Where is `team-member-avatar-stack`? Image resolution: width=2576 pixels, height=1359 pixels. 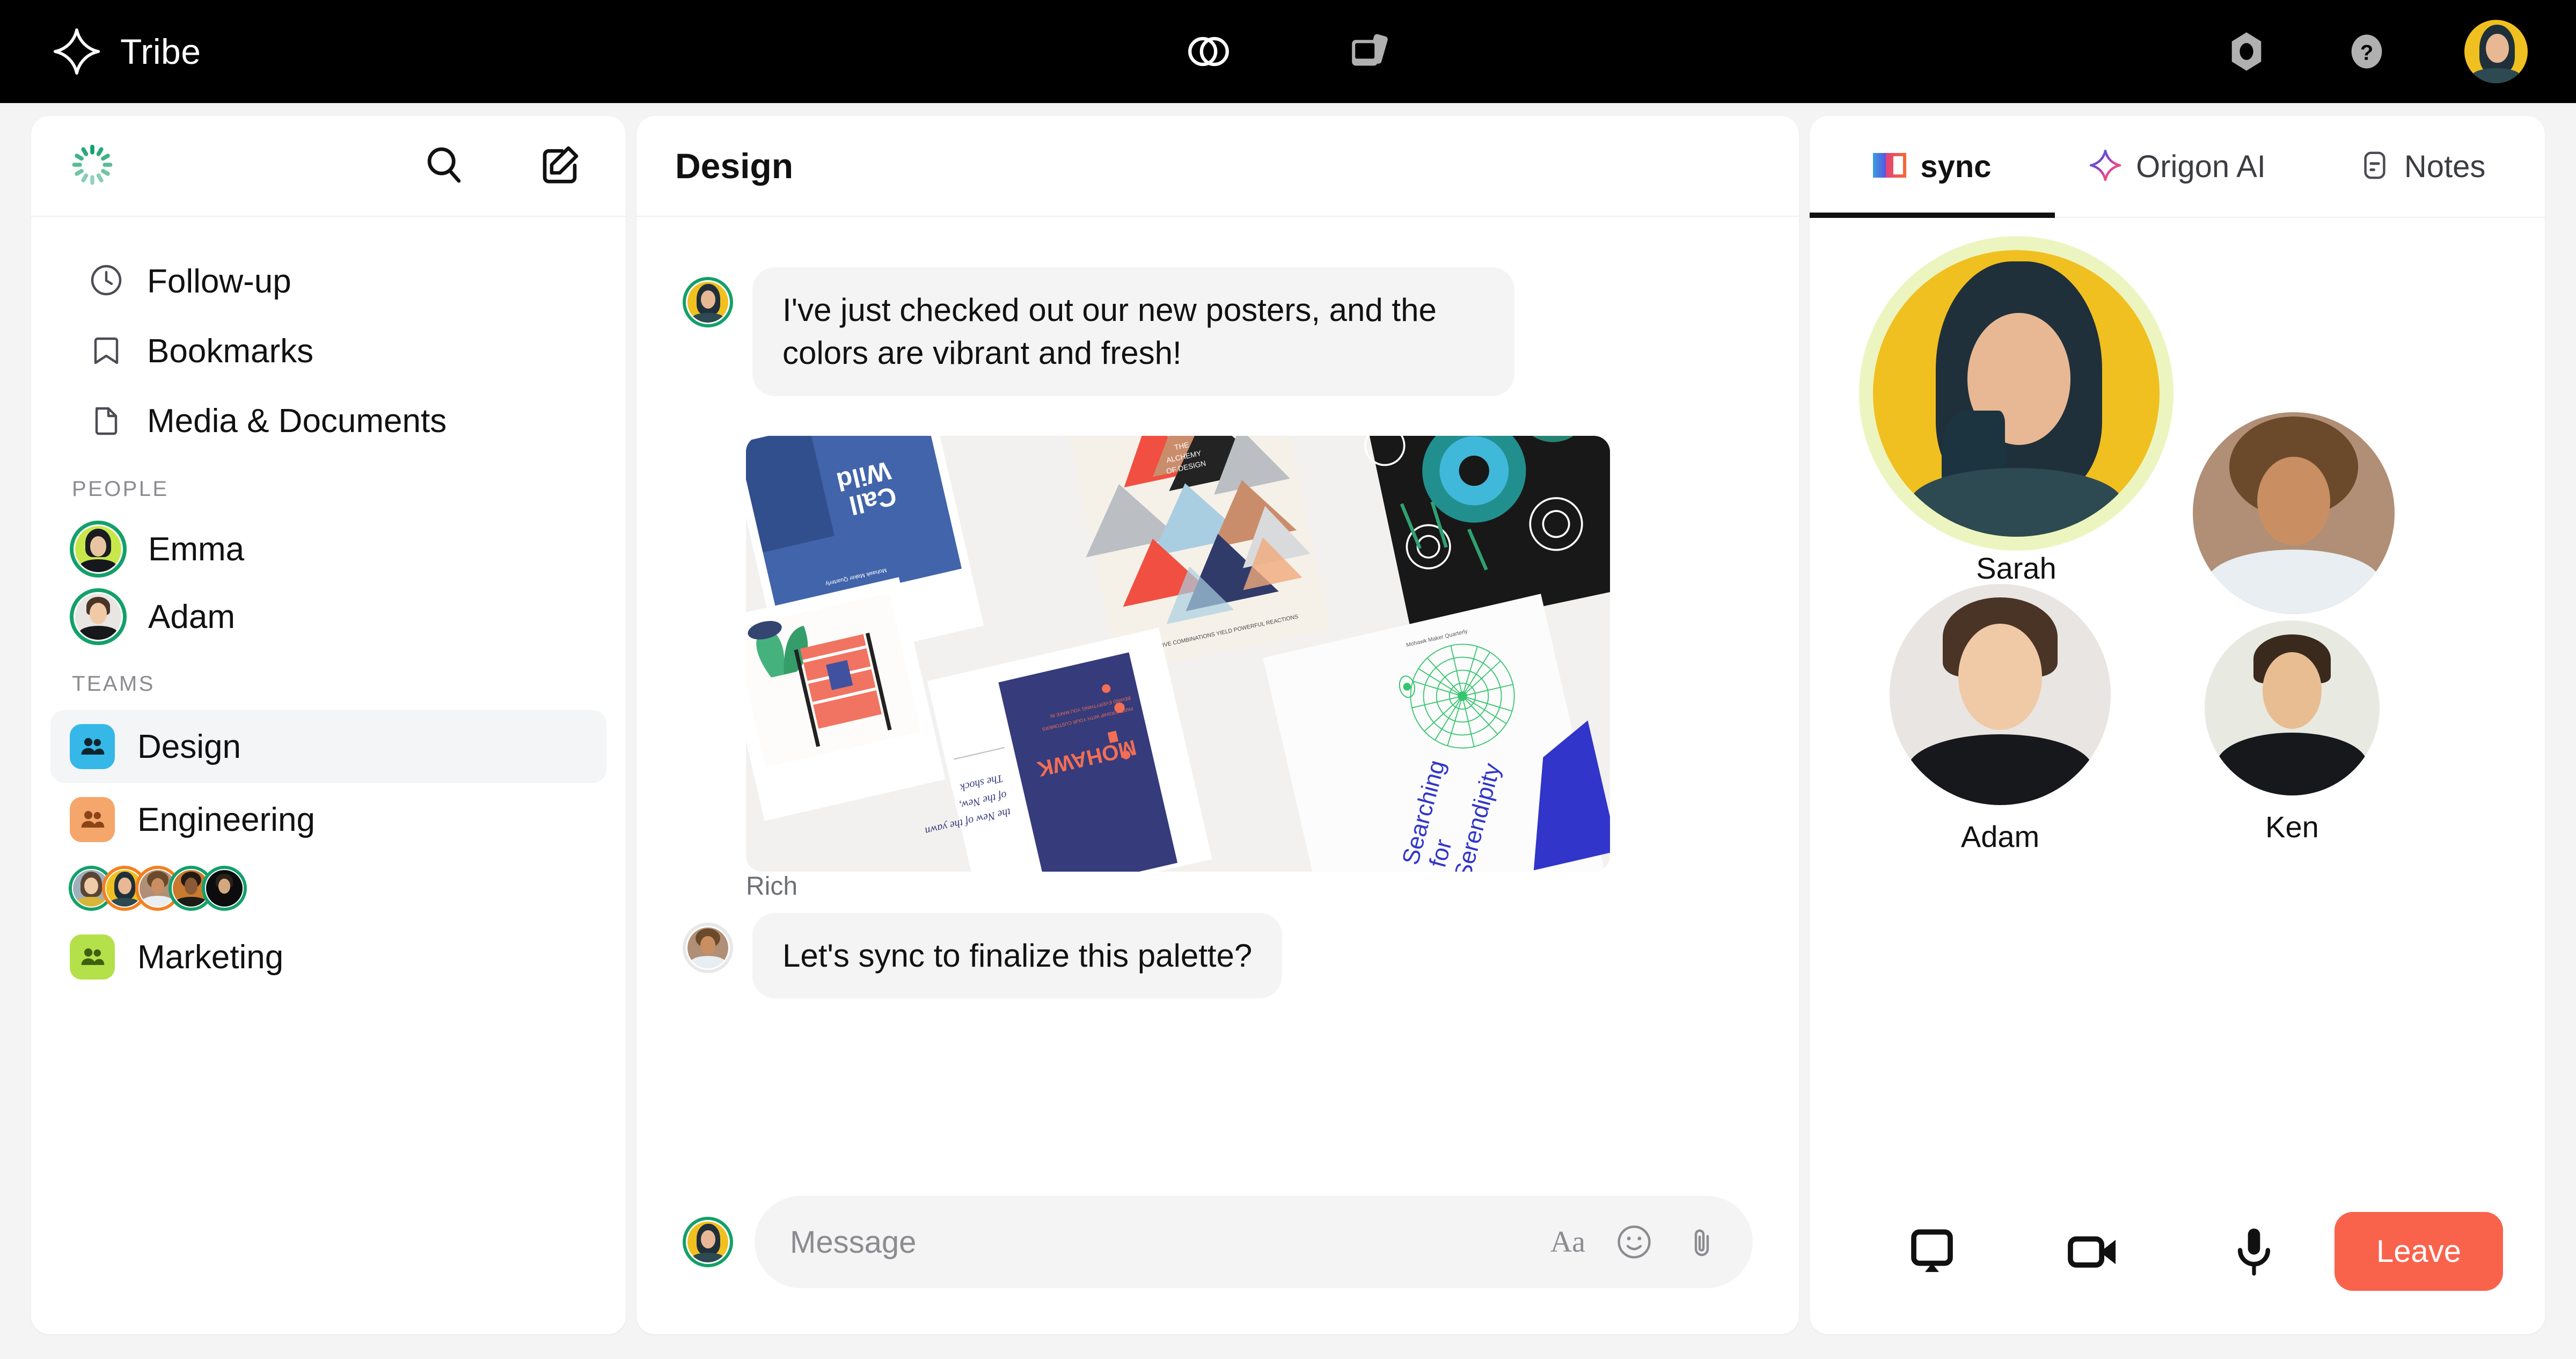 team-member-avatar-stack is located at coordinates (328, 888).